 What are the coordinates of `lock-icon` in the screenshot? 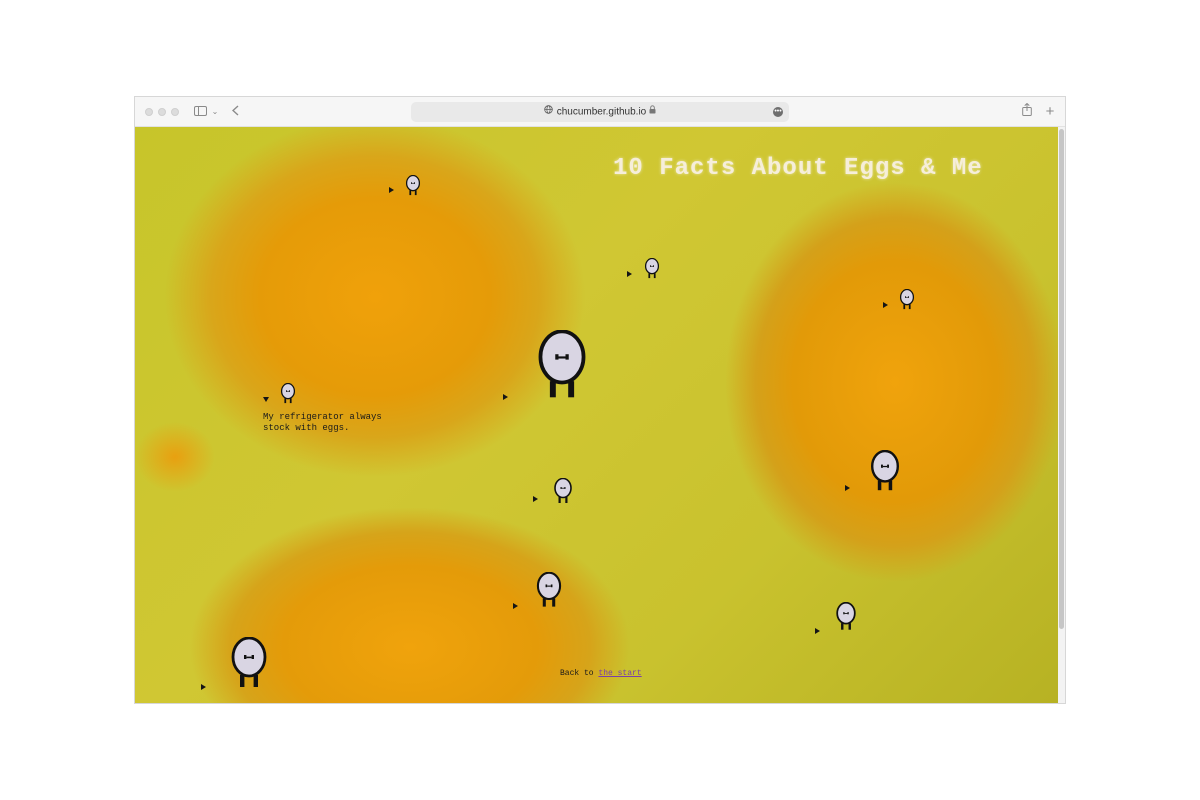 It's located at (652, 112).